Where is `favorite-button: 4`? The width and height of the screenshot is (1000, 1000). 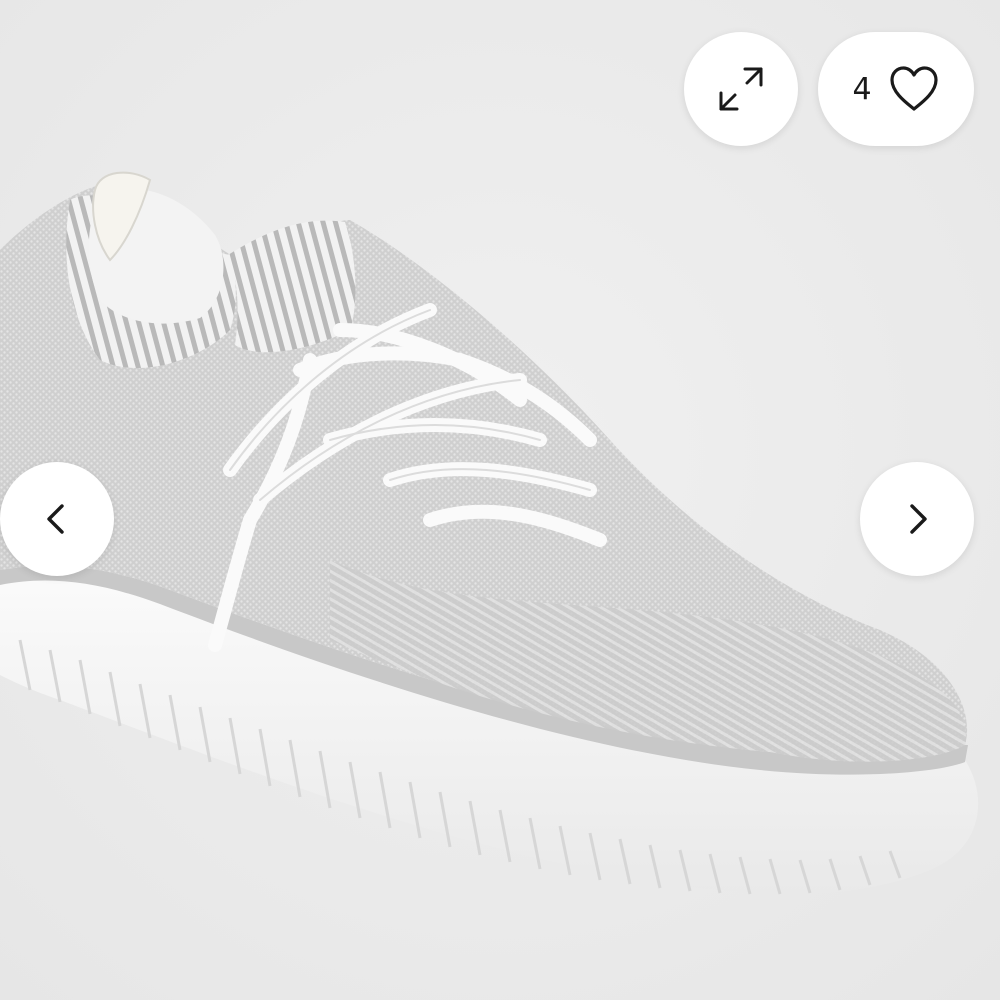
favorite-button: 4 is located at coordinates (896, 89).